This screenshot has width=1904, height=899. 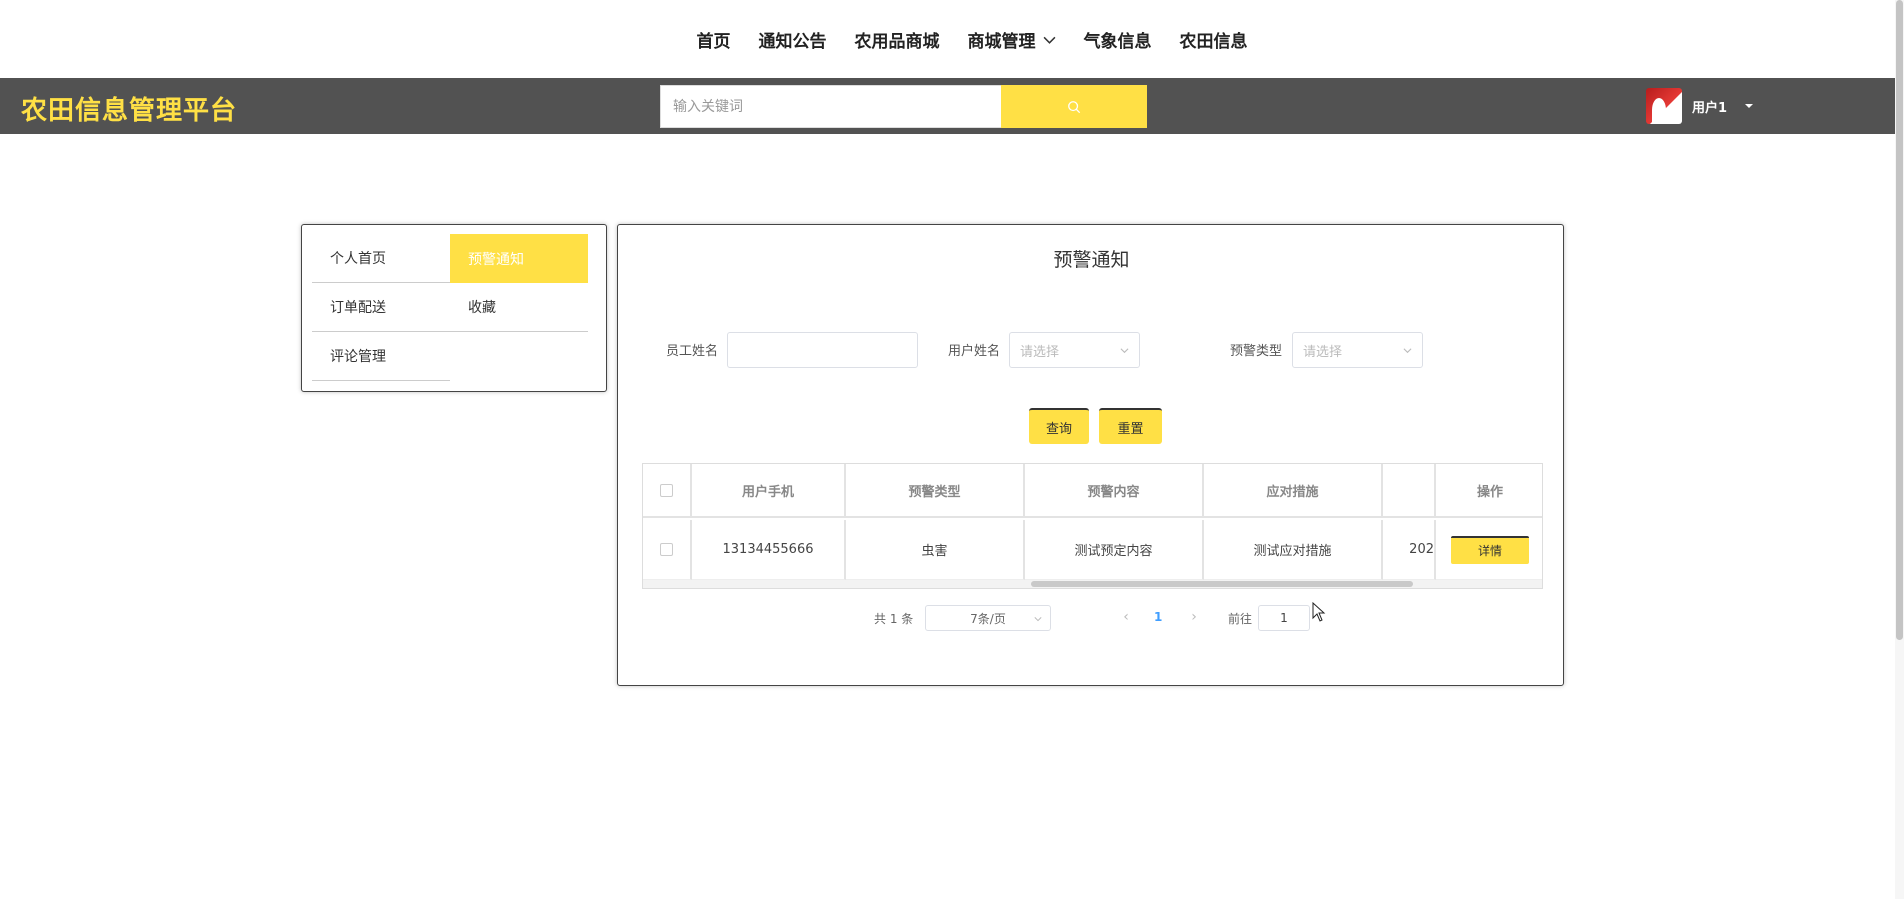 What do you see at coordinates (381, 258) in the screenshot?
I see `side-item-personal-home: 个人首页` at bounding box center [381, 258].